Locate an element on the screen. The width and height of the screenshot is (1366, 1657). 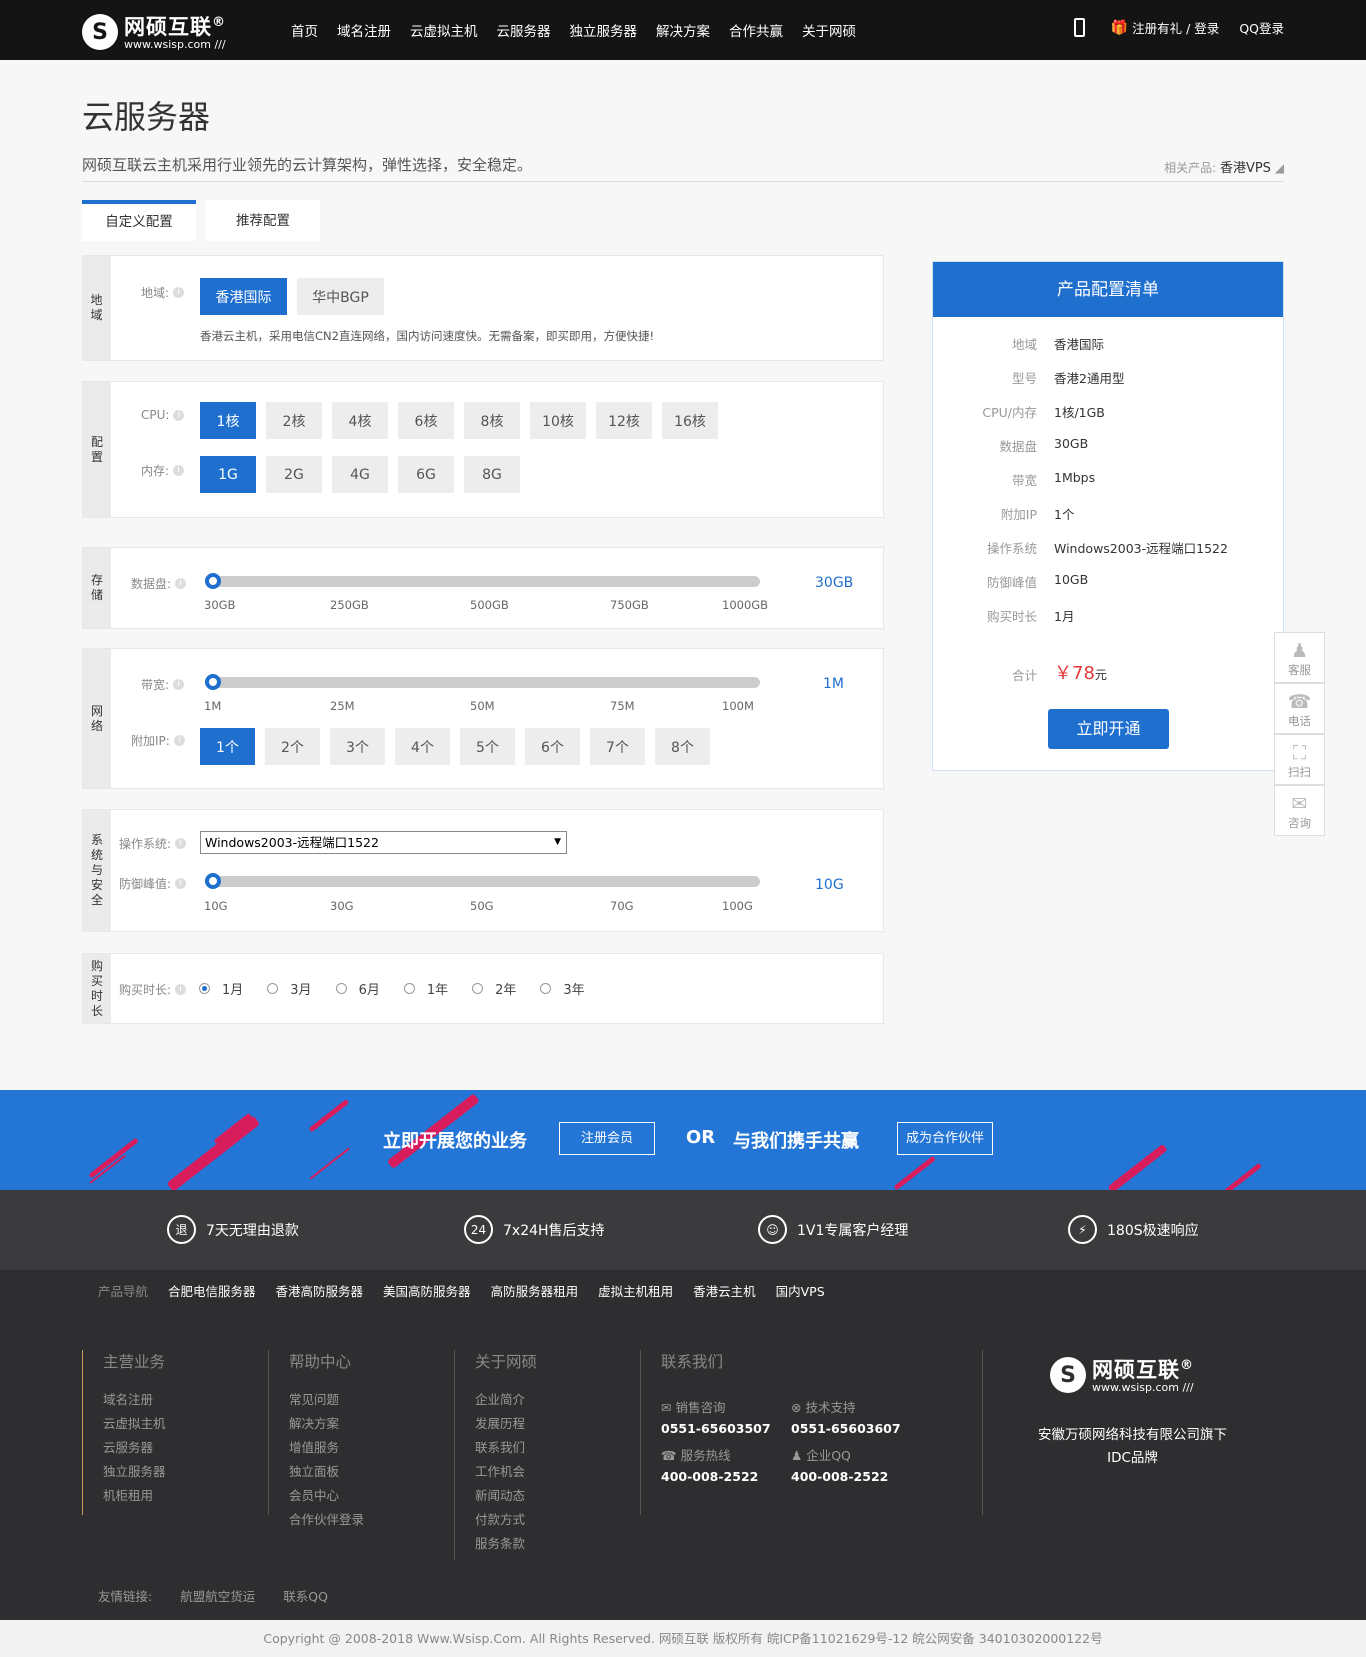
footer-link: 服务条款 is located at coordinates (506, 1544).